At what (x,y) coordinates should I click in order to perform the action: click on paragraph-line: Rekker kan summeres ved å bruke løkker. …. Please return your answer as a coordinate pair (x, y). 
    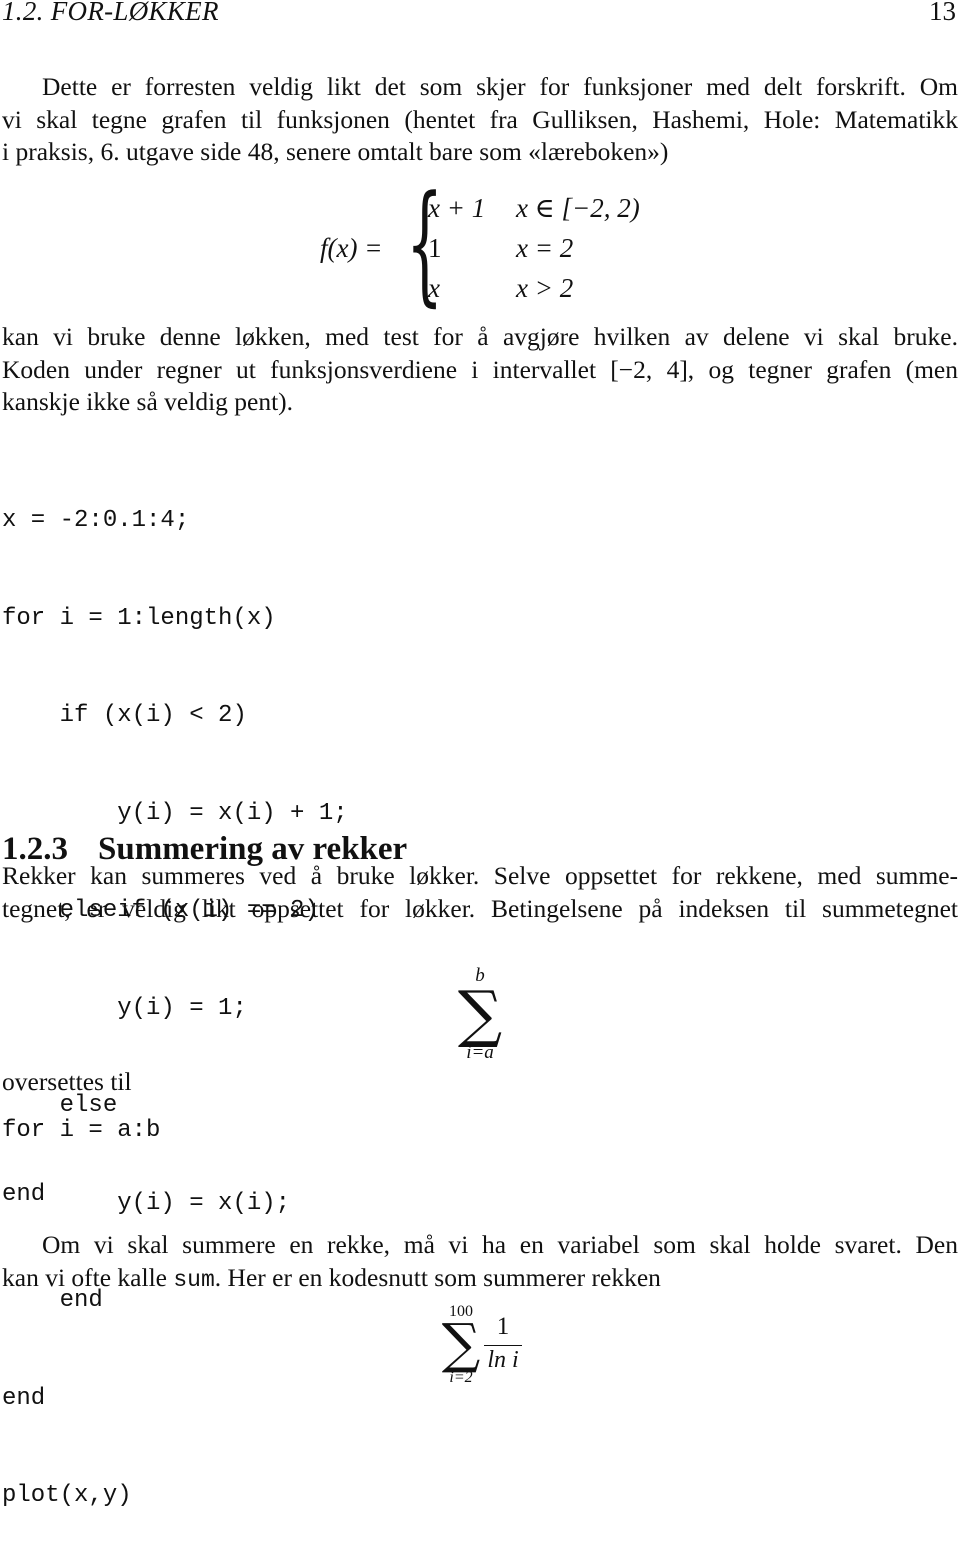
    Looking at the image, I should click on (480, 875).